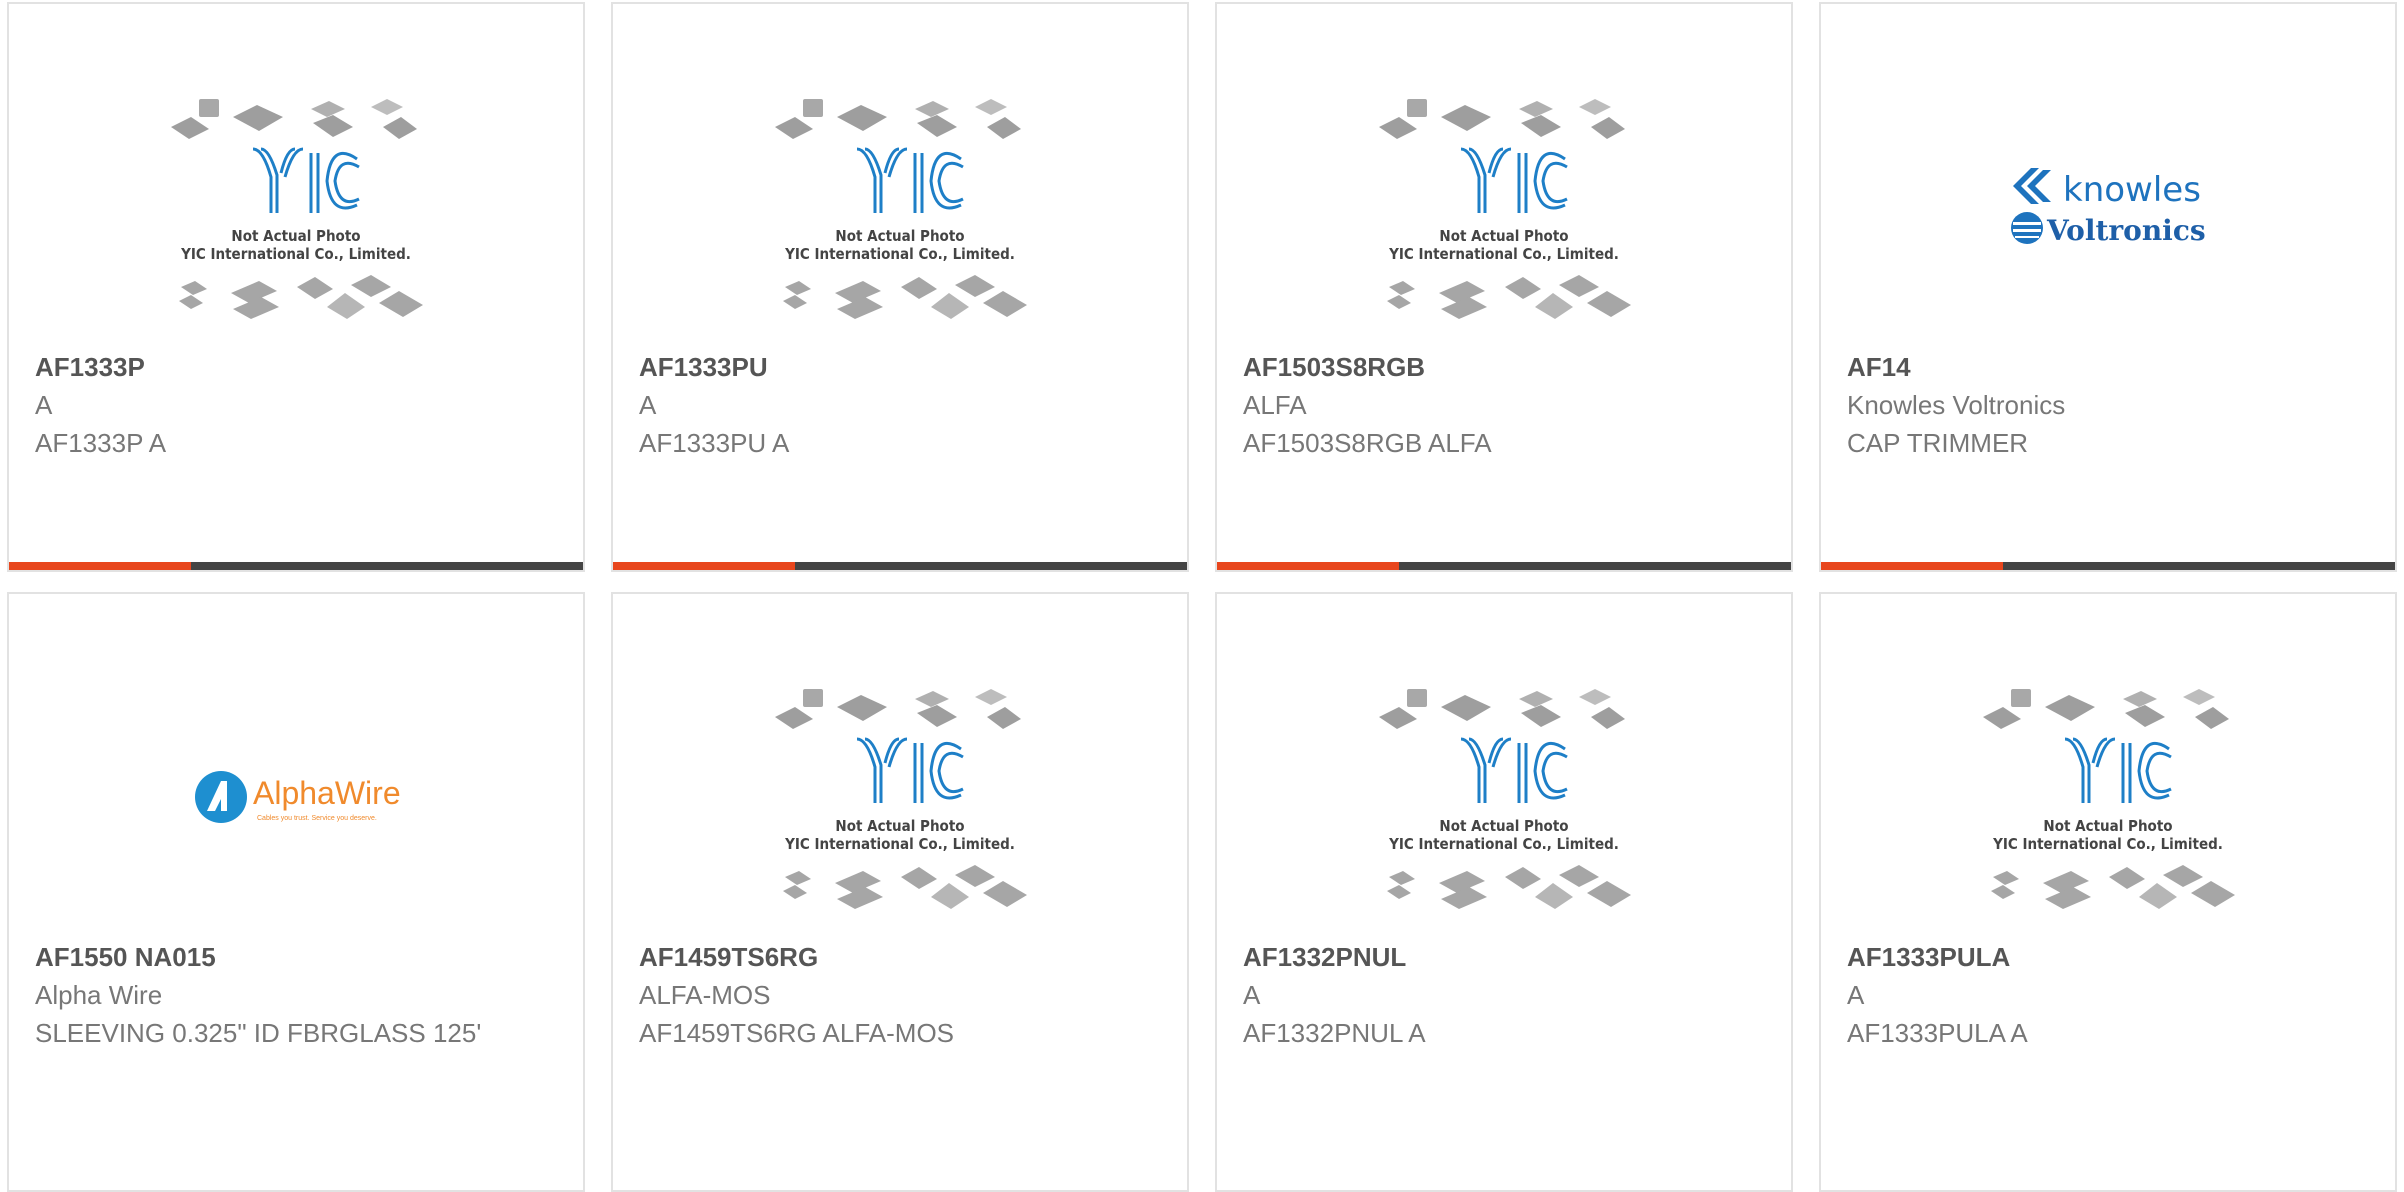 The height and width of the screenshot is (1192, 2404). Describe the element at coordinates (2111, 957) in the screenshot. I see `part-number-link: AF1333PULA` at that location.